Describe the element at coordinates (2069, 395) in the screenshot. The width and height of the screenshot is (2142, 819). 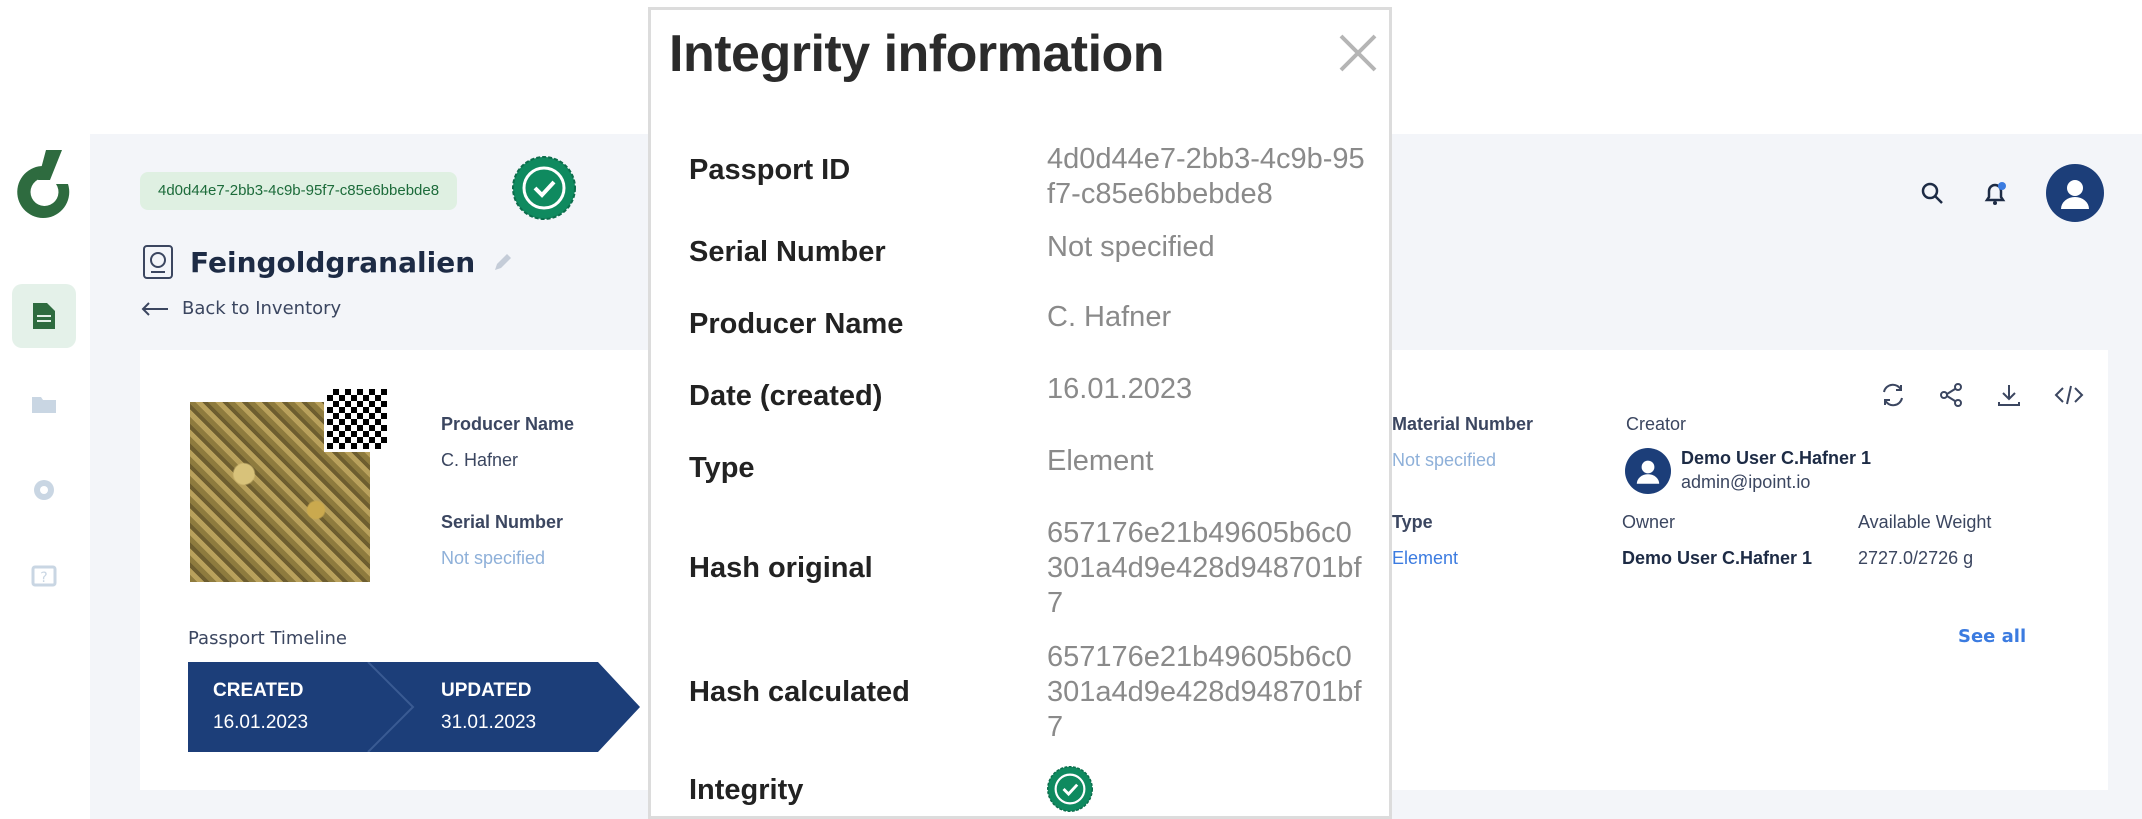
I see `code-icon` at that location.